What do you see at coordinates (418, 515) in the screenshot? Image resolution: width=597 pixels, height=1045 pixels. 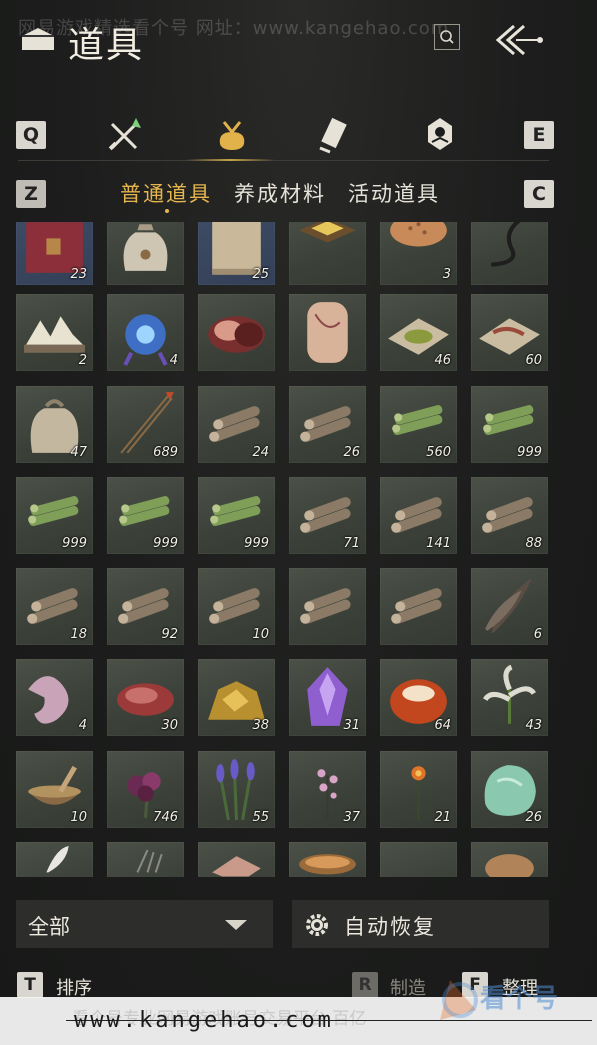 I see `inventory-slot: 141` at bounding box center [418, 515].